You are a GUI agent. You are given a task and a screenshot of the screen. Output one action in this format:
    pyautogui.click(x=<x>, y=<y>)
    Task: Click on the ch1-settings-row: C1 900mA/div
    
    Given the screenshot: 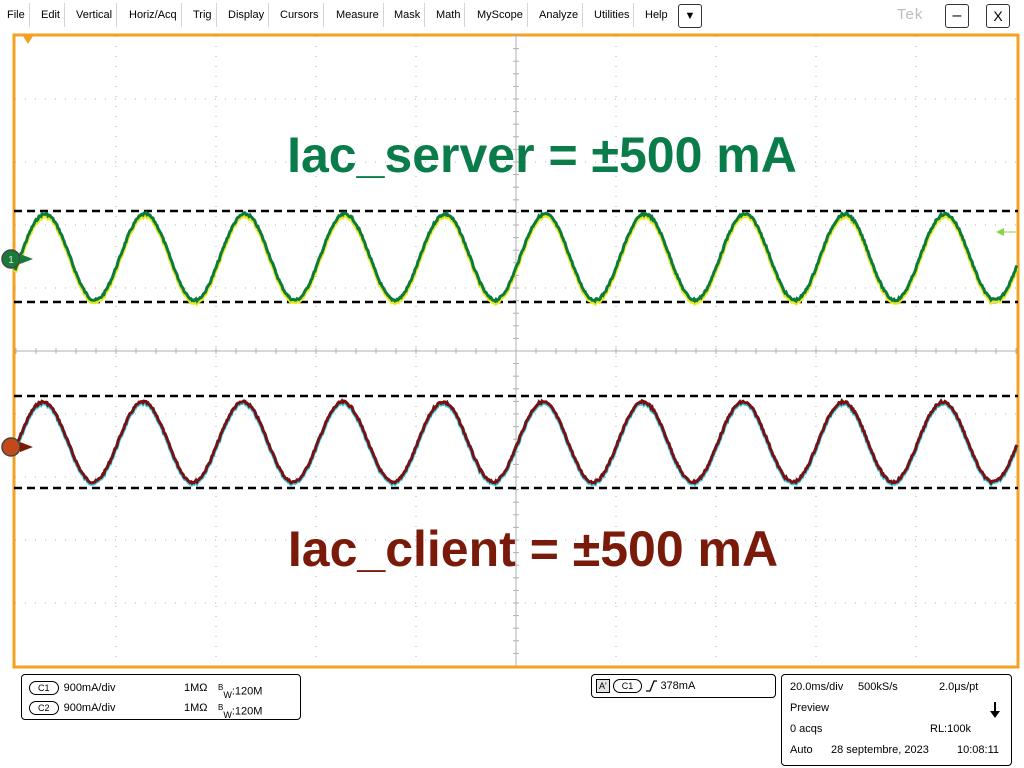 What is the action you would take?
    pyautogui.click(x=72, y=688)
    